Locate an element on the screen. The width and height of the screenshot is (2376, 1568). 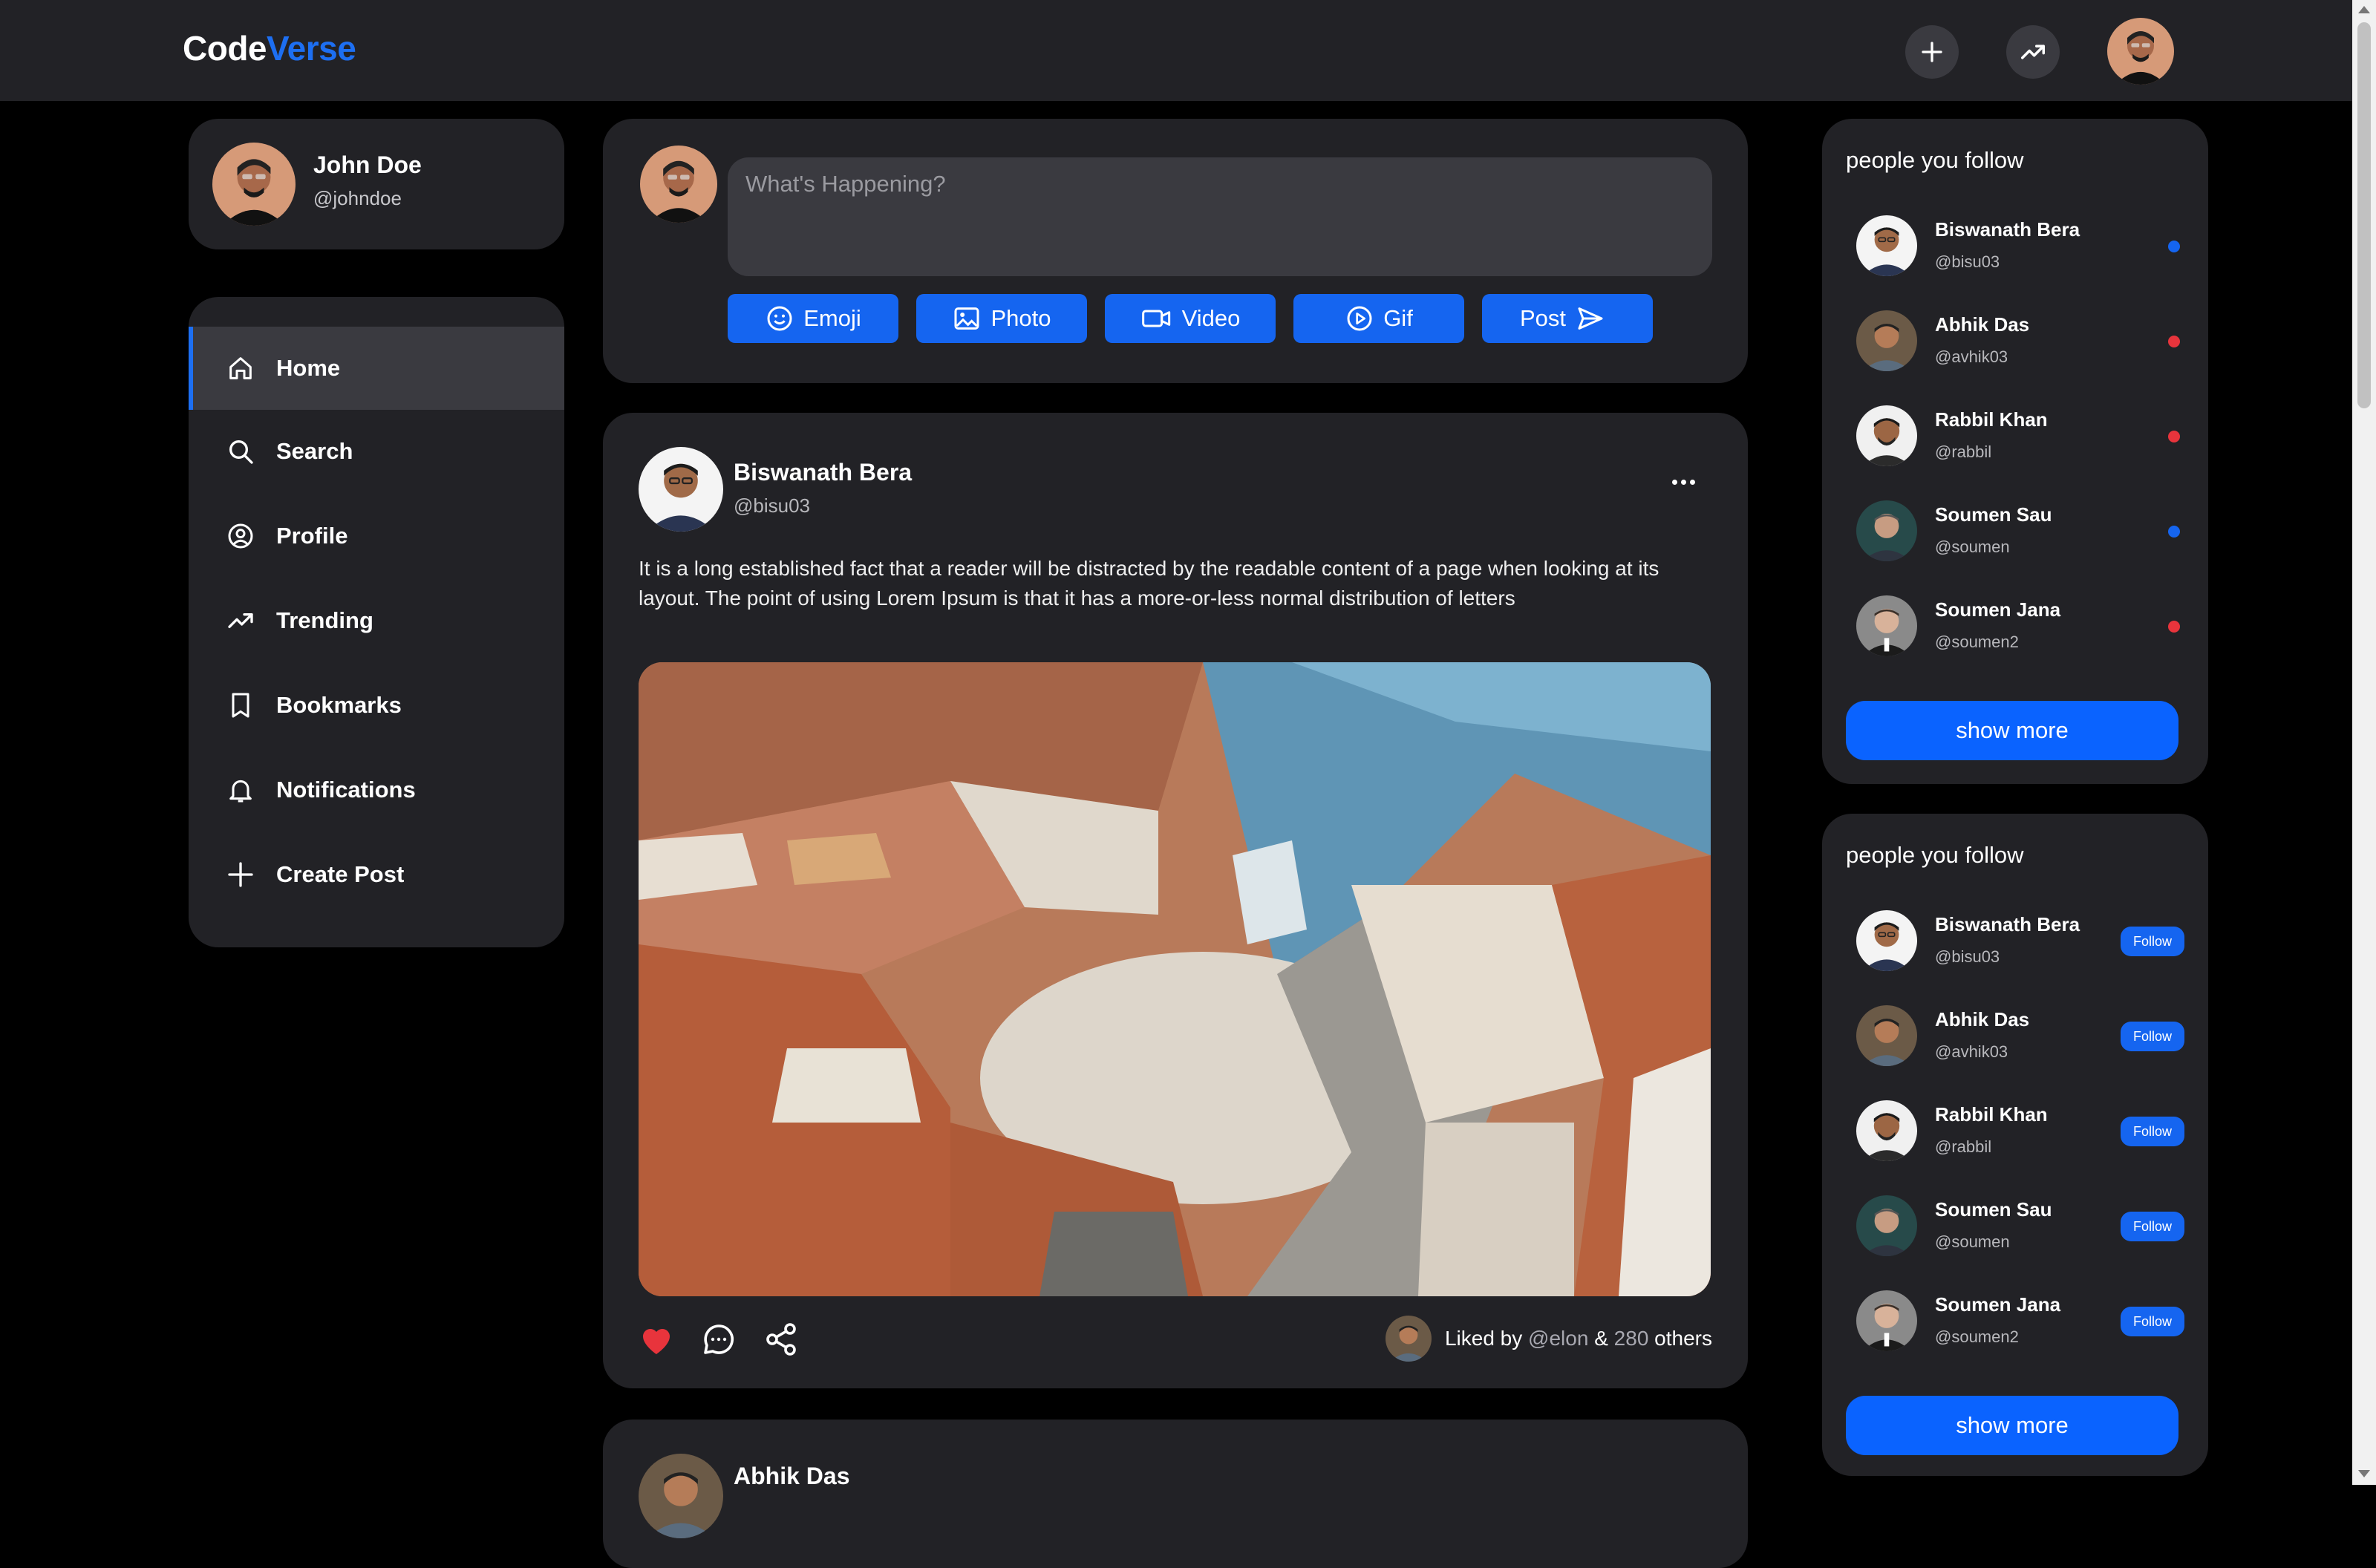
share-icon is located at coordinates (781, 1339).